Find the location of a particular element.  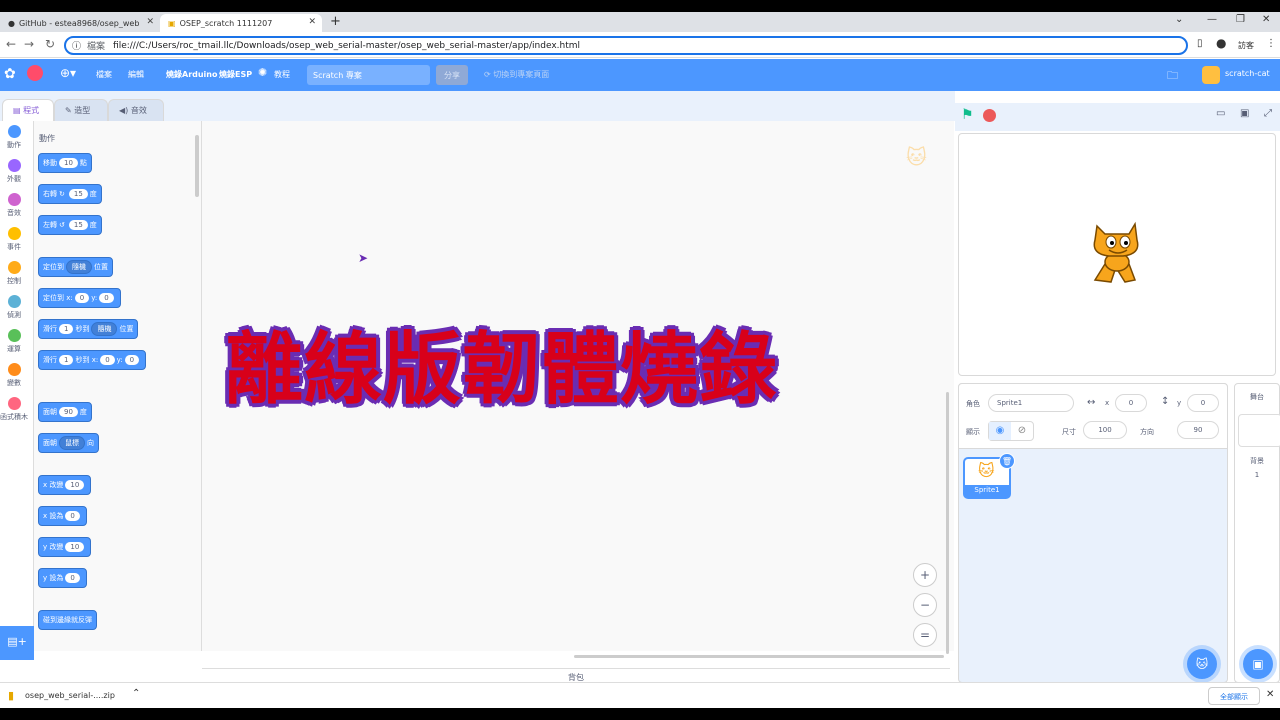

category-control: 控制 is located at coordinates (14, 273).